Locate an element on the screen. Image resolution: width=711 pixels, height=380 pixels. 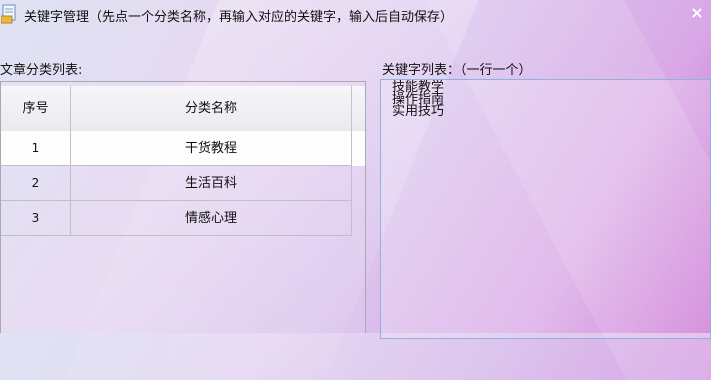
title-bar: 关键字管理（先点一个分类名称，再输入对应的关键字，输入后自动保存） × is located at coordinates (355, 15).